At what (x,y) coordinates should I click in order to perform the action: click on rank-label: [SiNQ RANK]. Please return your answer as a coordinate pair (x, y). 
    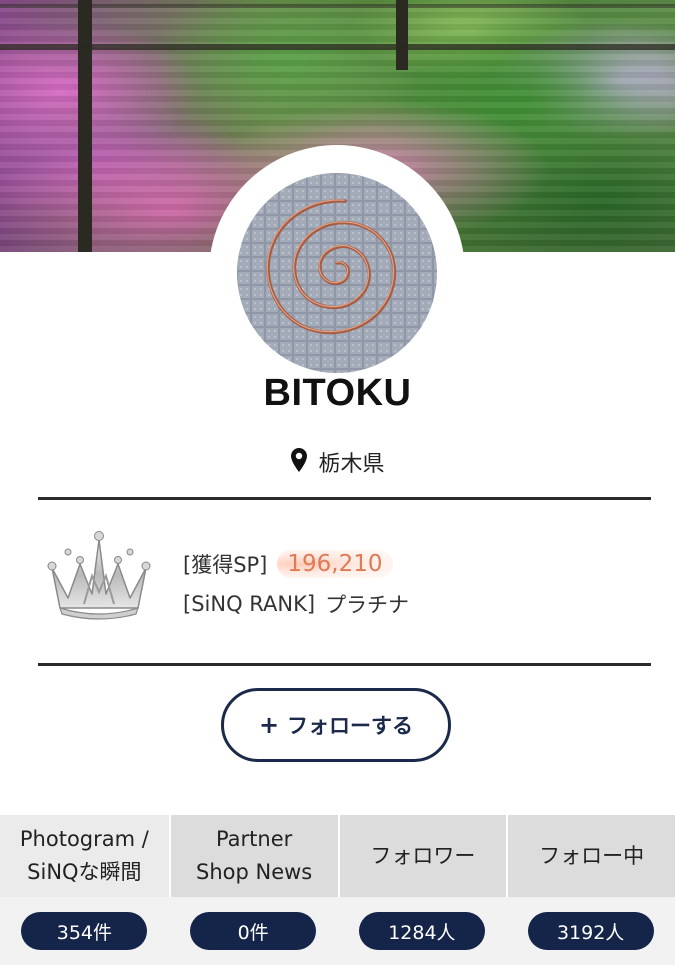
    Looking at the image, I should click on (249, 604).